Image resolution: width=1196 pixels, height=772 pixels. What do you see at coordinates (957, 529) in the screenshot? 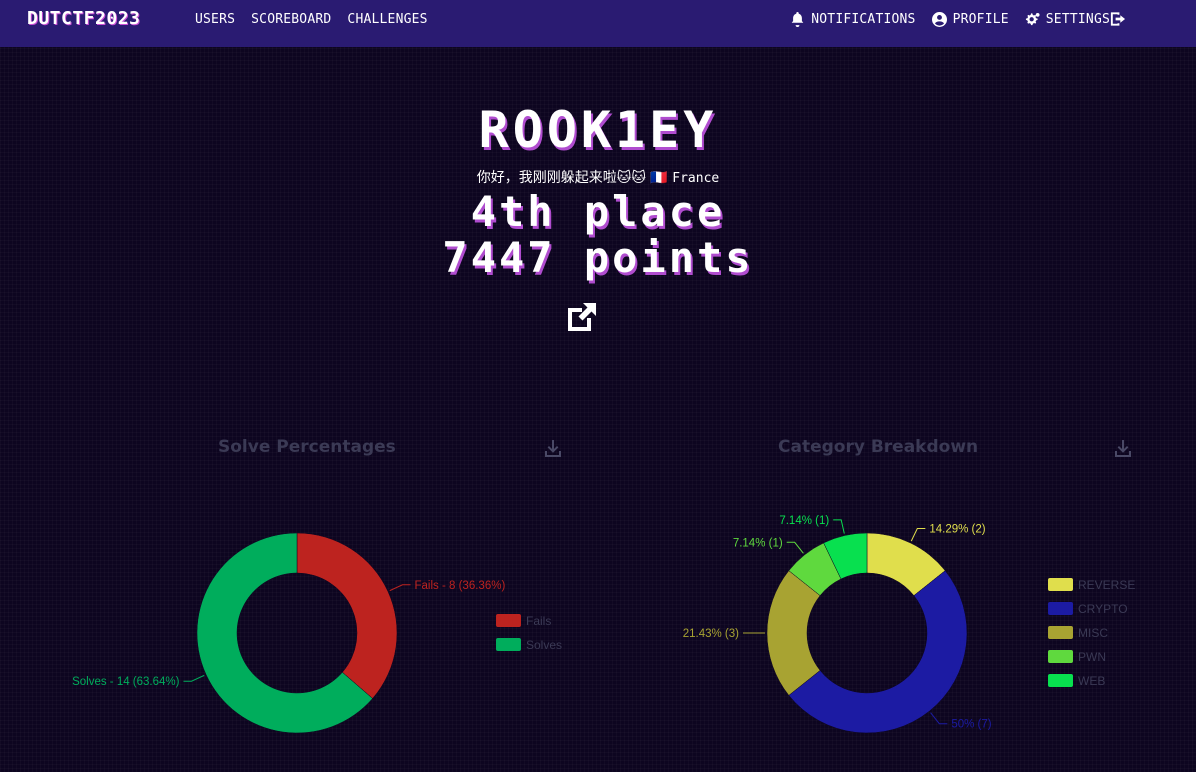
I see `slice-data-label: 14.29% (2)` at bounding box center [957, 529].